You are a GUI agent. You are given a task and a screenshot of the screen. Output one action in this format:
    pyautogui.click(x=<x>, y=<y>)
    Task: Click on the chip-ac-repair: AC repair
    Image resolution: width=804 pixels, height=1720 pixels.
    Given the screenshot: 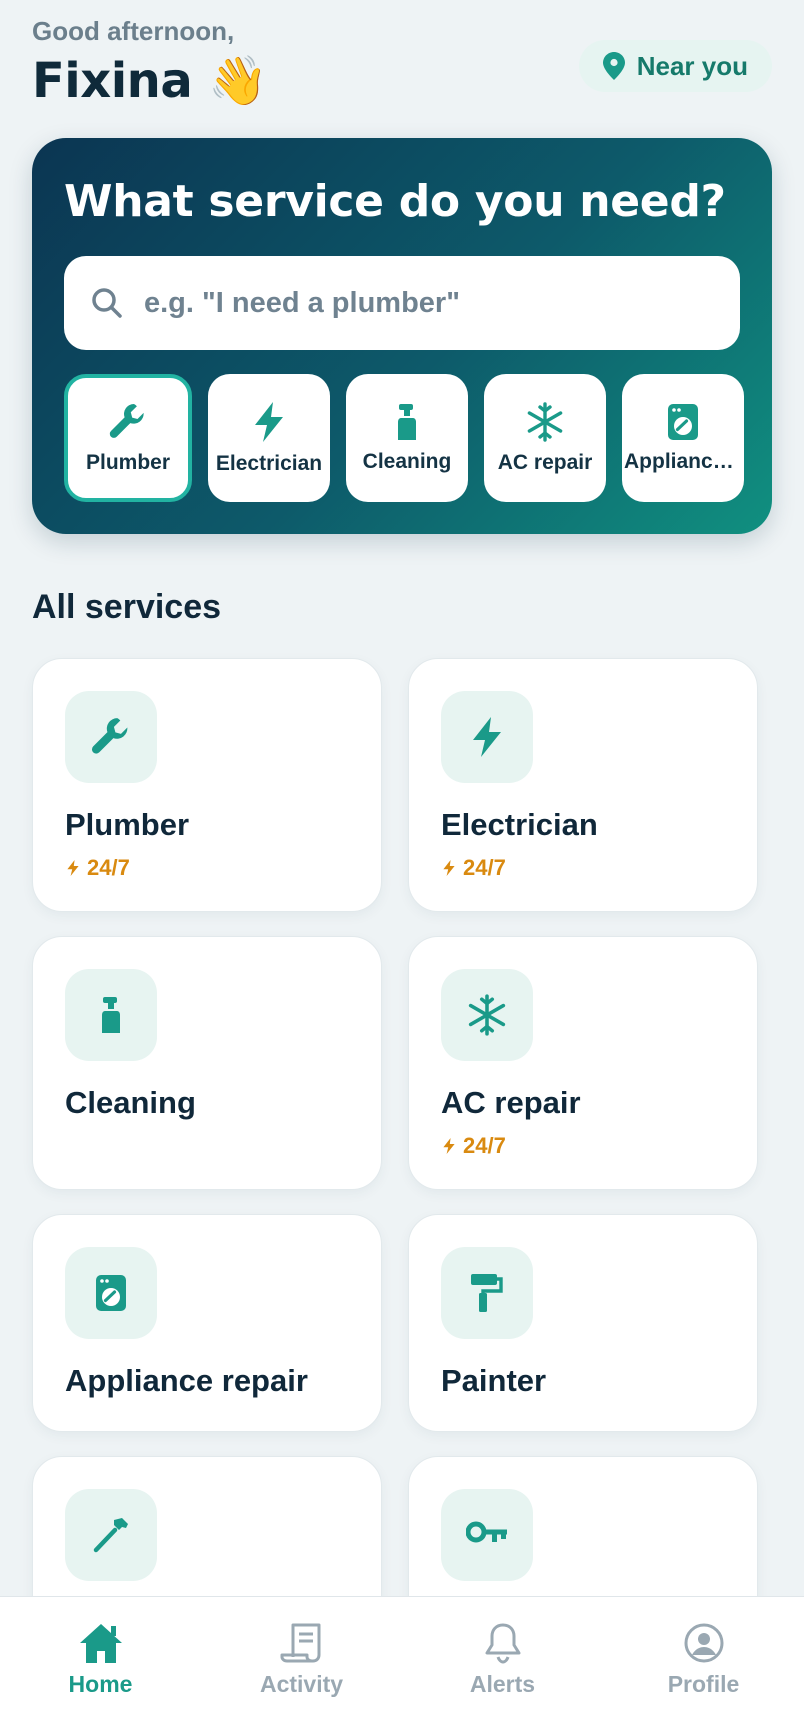 What is the action you would take?
    pyautogui.click(x=545, y=438)
    